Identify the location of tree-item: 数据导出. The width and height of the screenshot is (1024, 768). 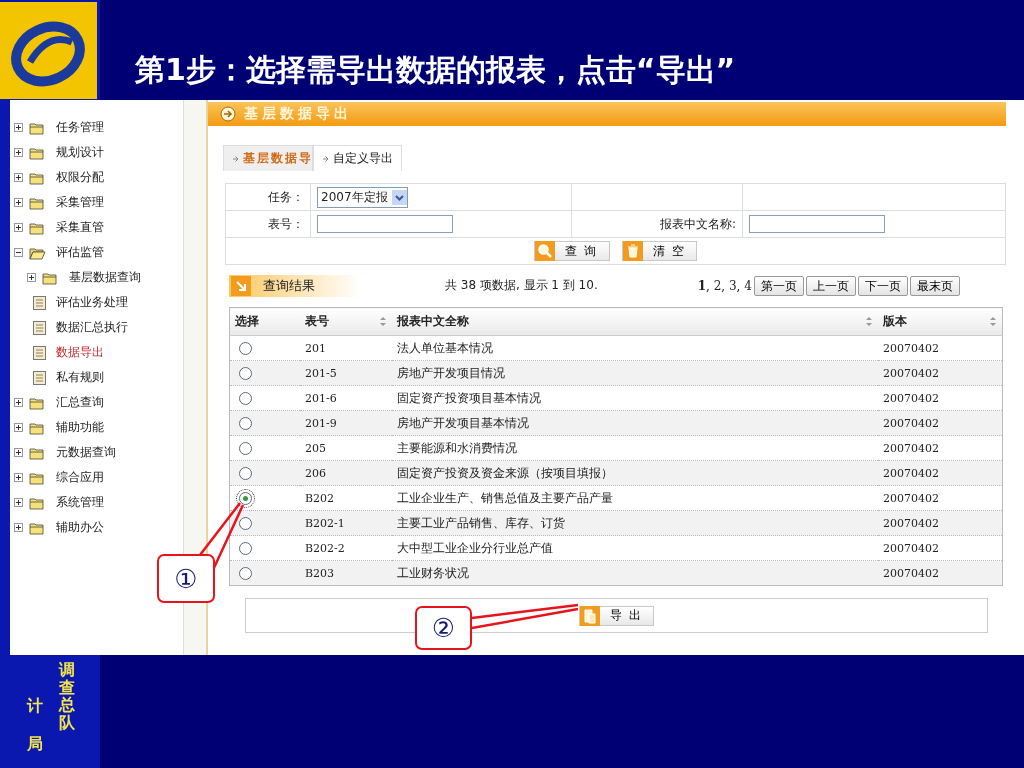
(80, 352).